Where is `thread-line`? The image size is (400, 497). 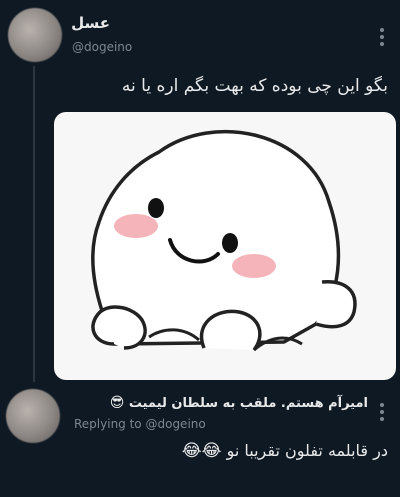 thread-line is located at coordinates (34, 224).